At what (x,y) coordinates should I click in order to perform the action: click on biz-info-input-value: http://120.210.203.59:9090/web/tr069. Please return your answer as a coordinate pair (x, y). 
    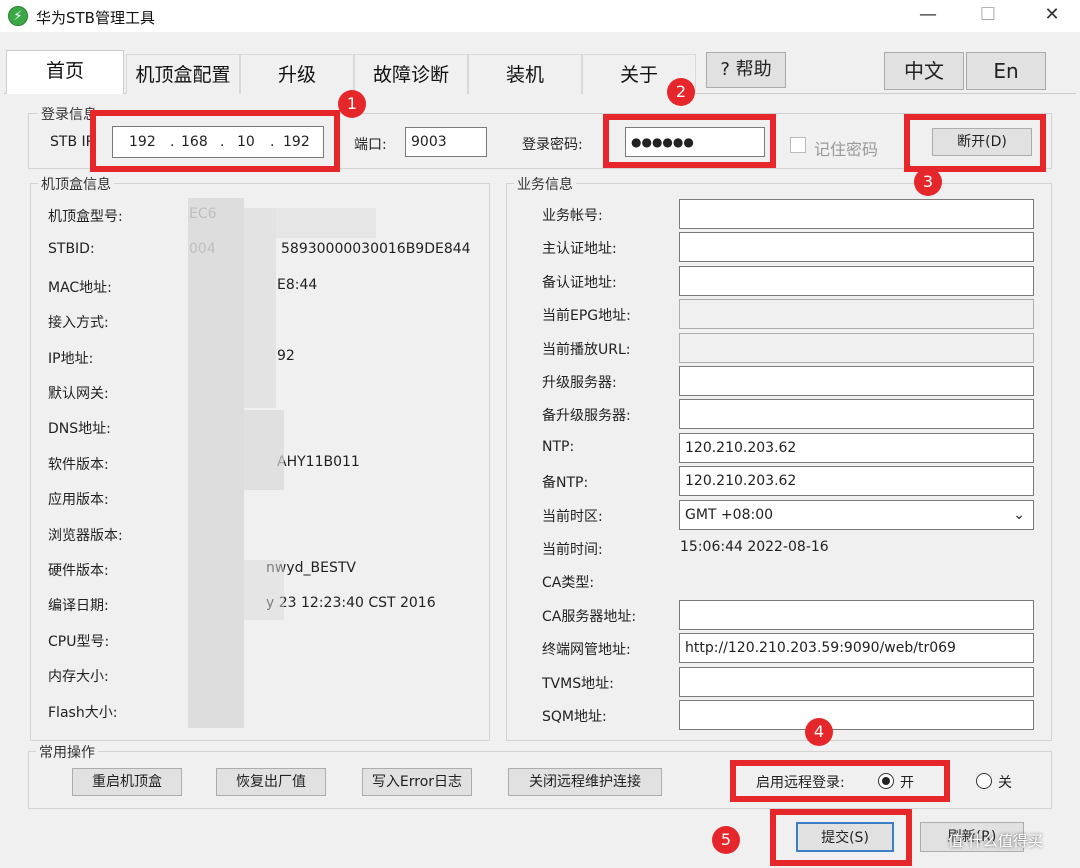
    Looking at the image, I should click on (820, 648).